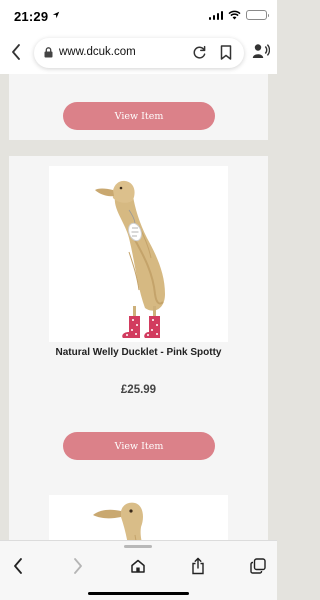 The image size is (320, 600). I want to click on lock-icon, so click(48, 52).